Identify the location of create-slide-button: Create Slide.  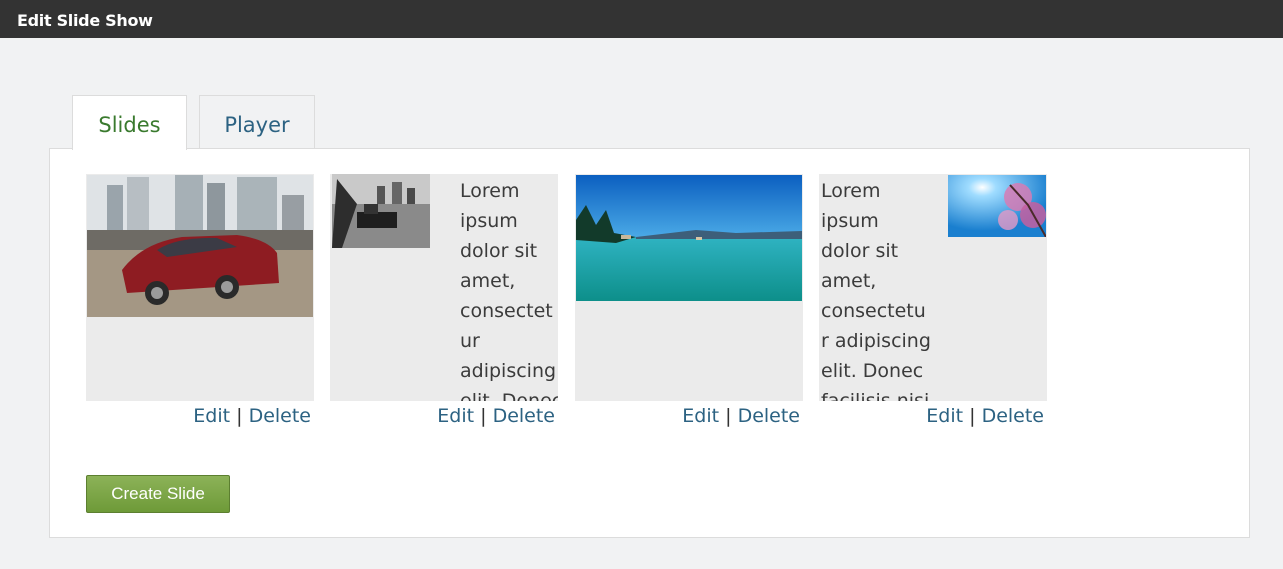
(158, 494).